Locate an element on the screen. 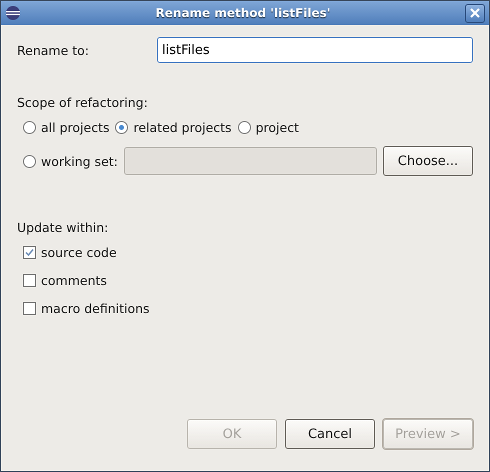  close-button is located at coordinates (475, 13).